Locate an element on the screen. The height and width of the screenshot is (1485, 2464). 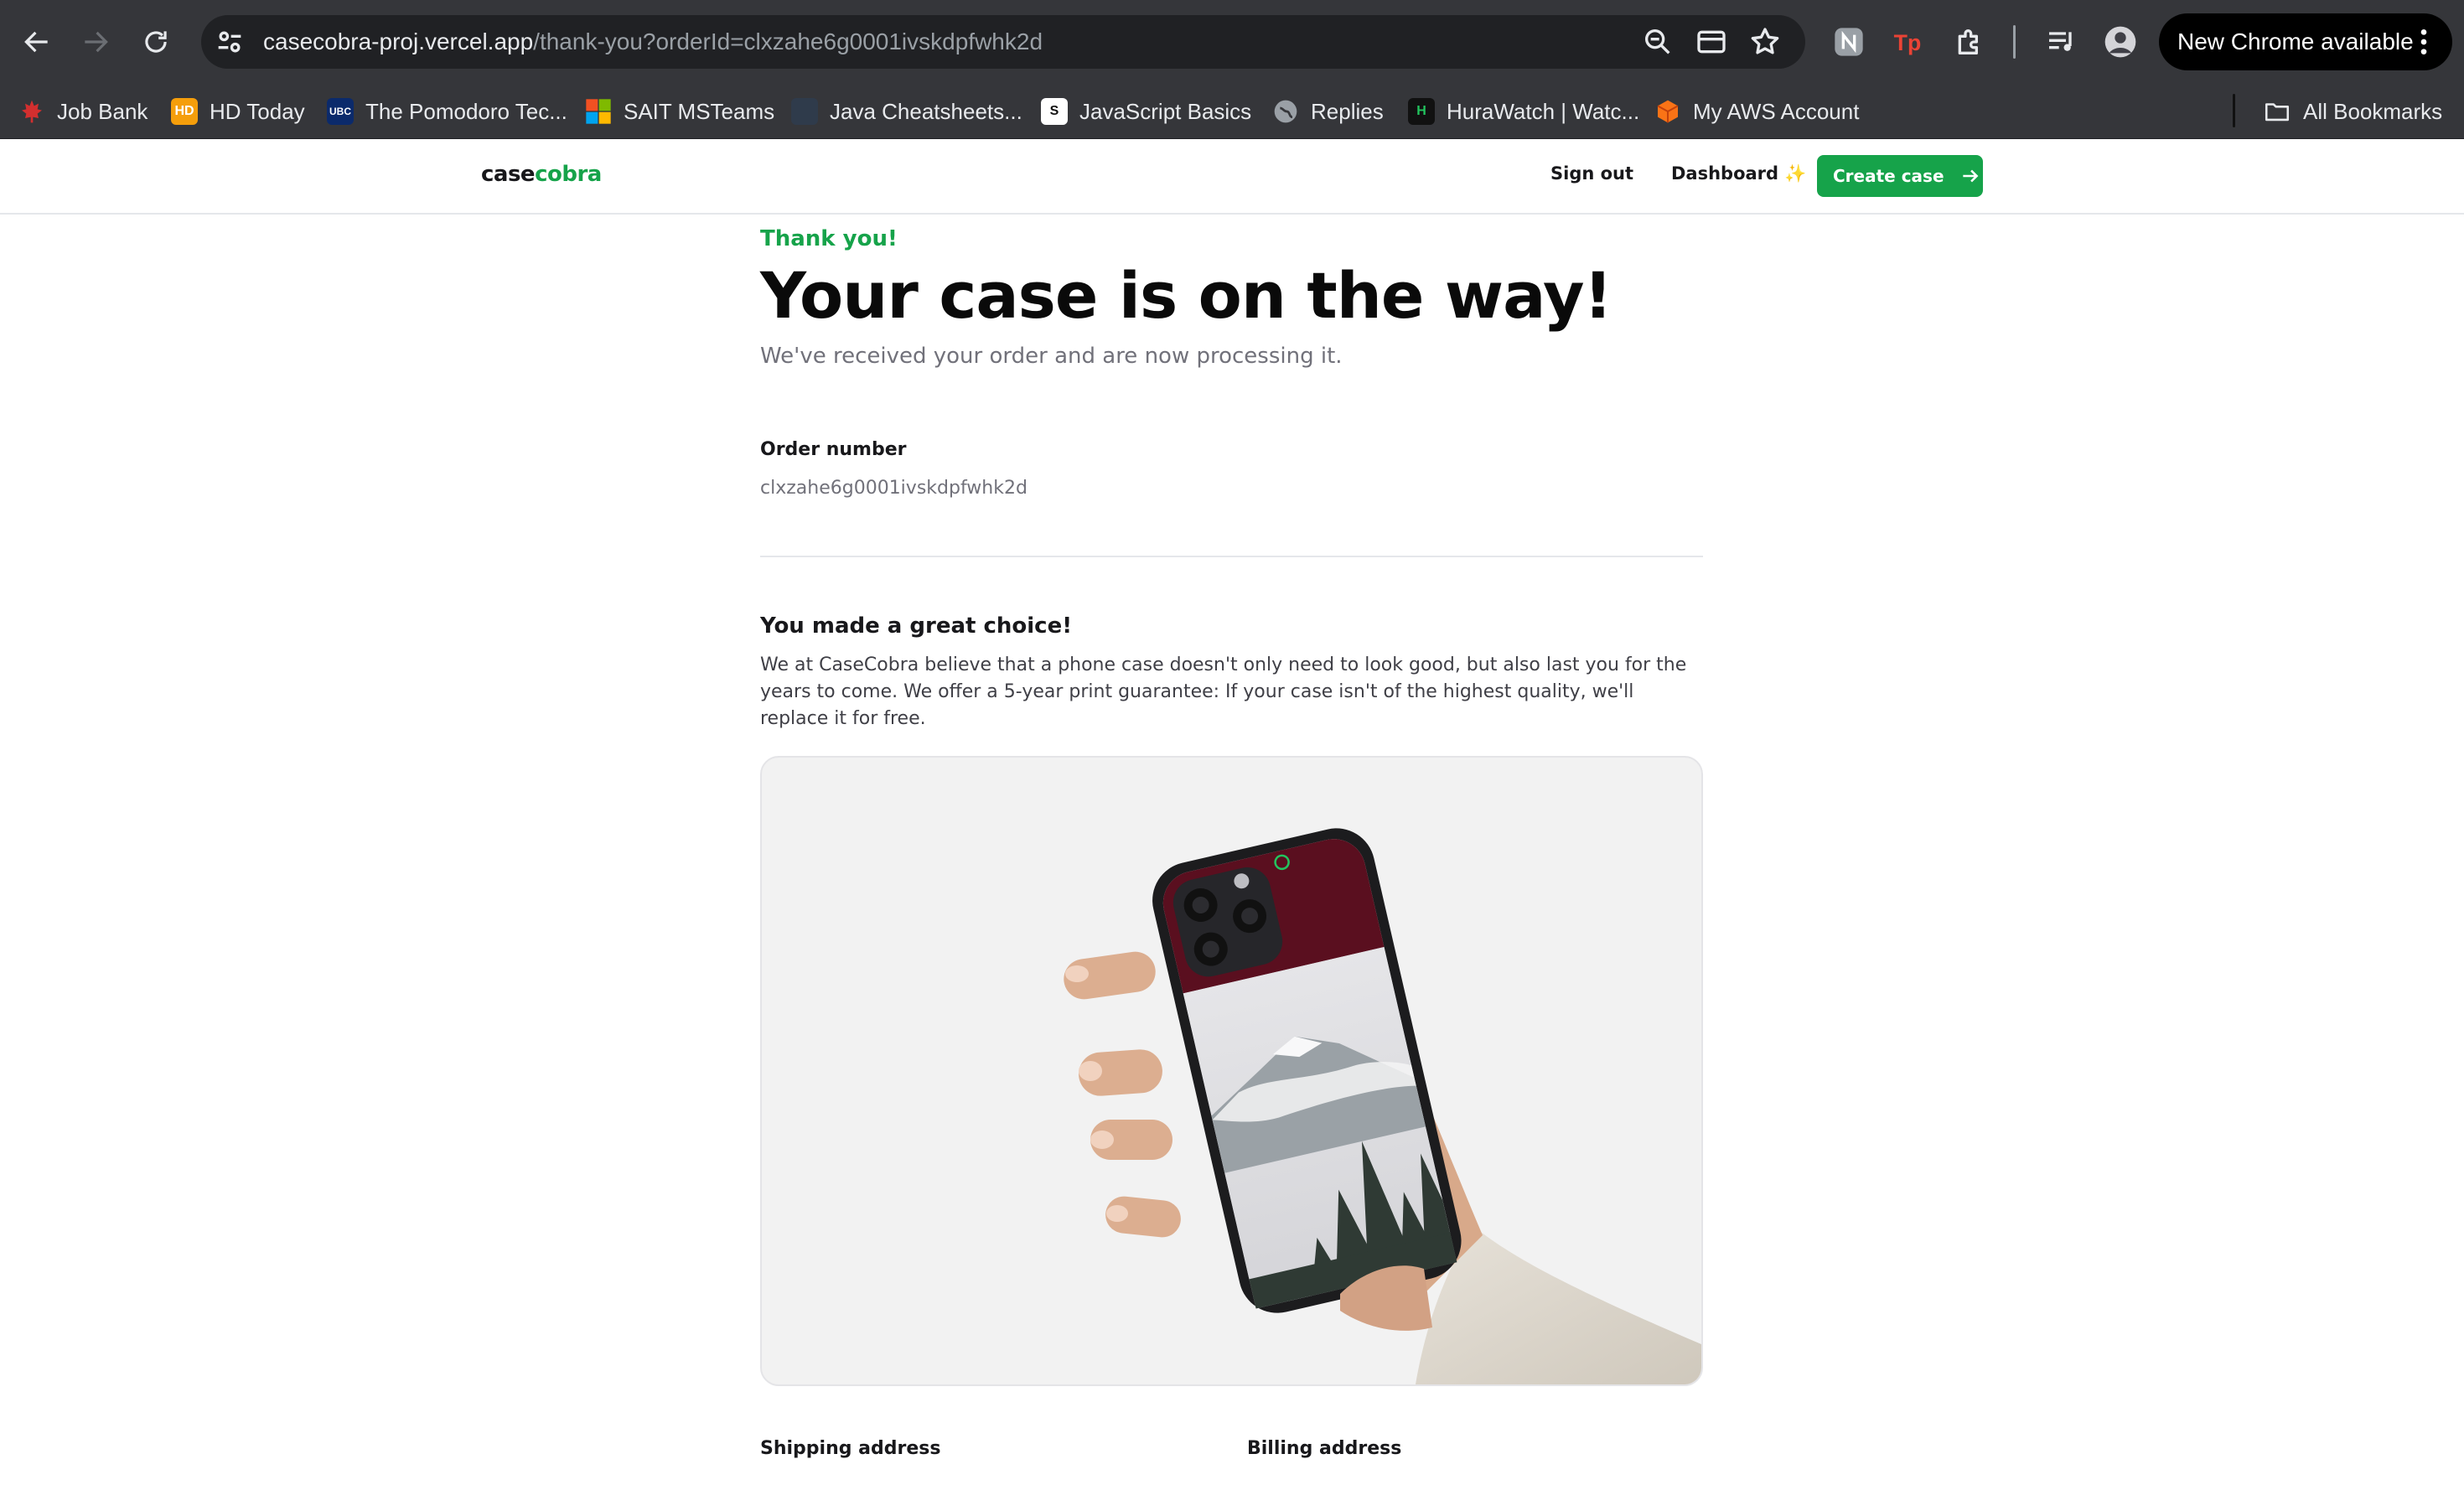
order-number-label: Order number is located at coordinates (833, 449).